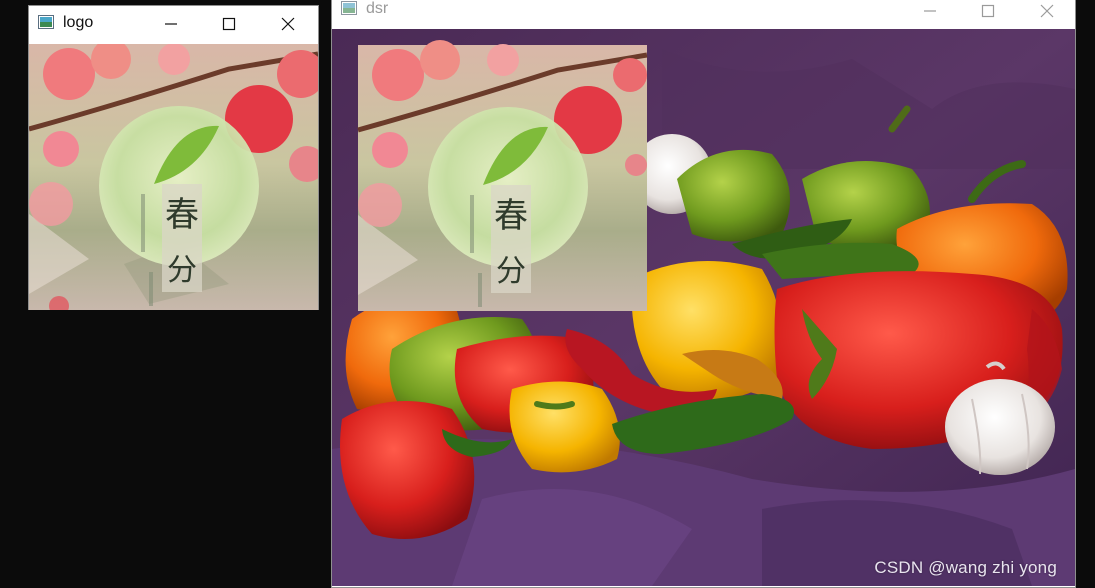 The image size is (1095, 588). I want to click on logo-titlebar: logo, so click(173, 24).